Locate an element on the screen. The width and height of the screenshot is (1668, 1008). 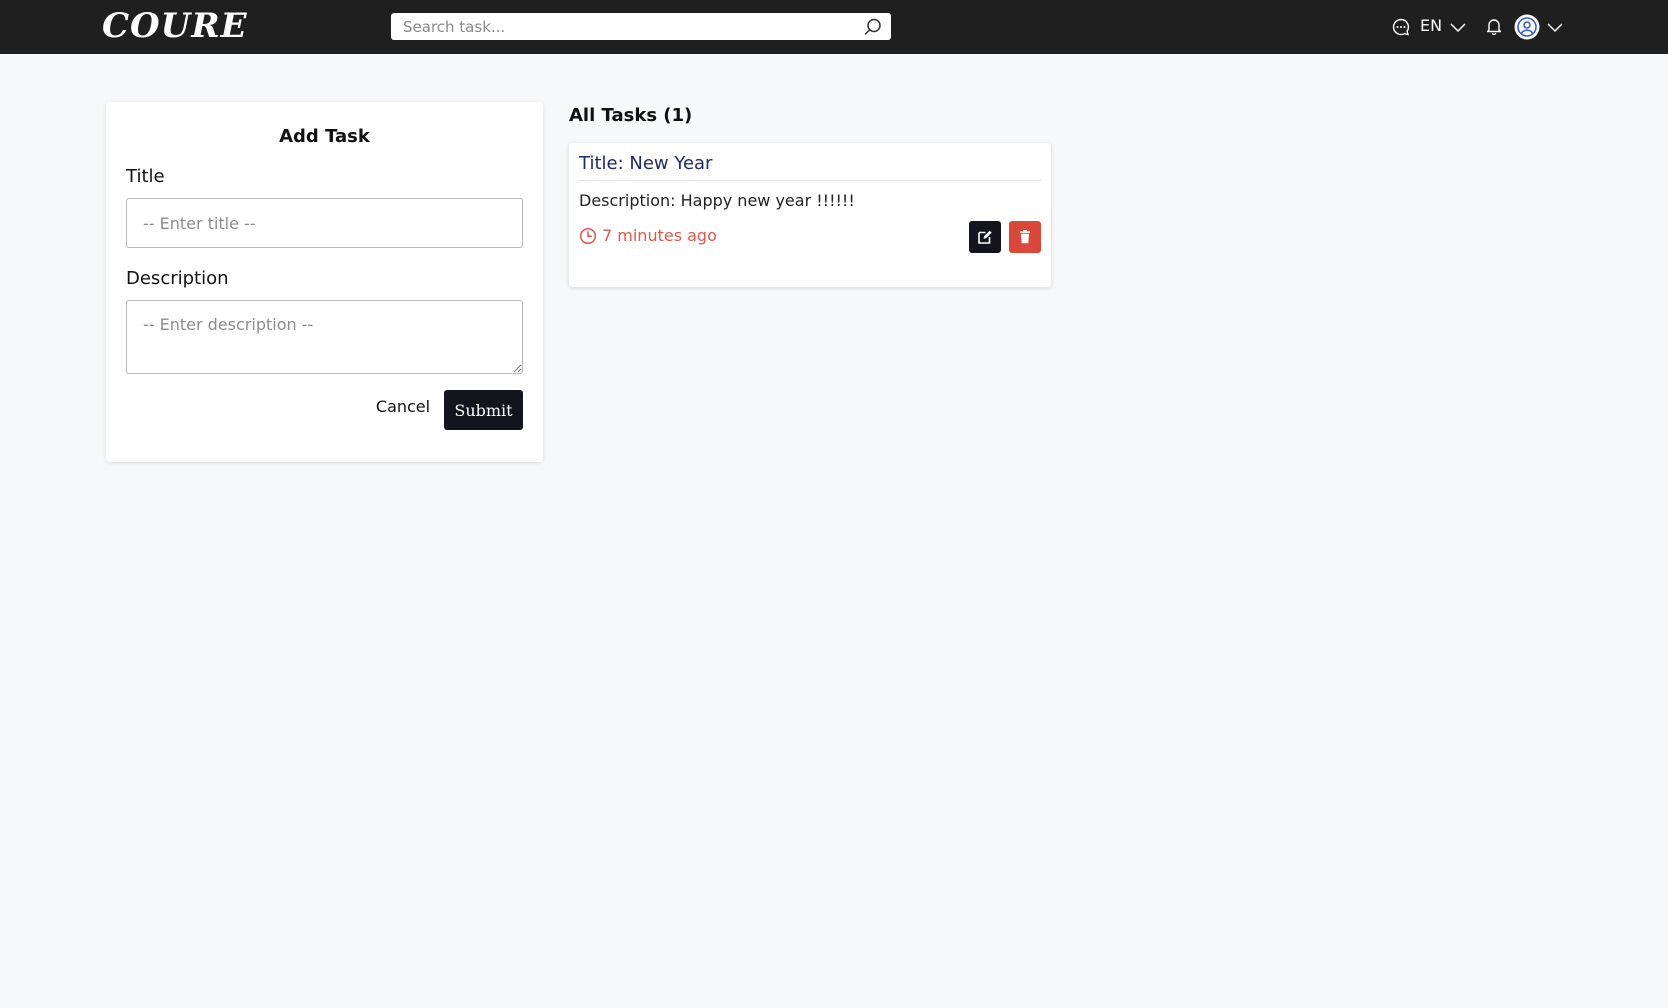
title-label: Title is located at coordinates (145, 176).